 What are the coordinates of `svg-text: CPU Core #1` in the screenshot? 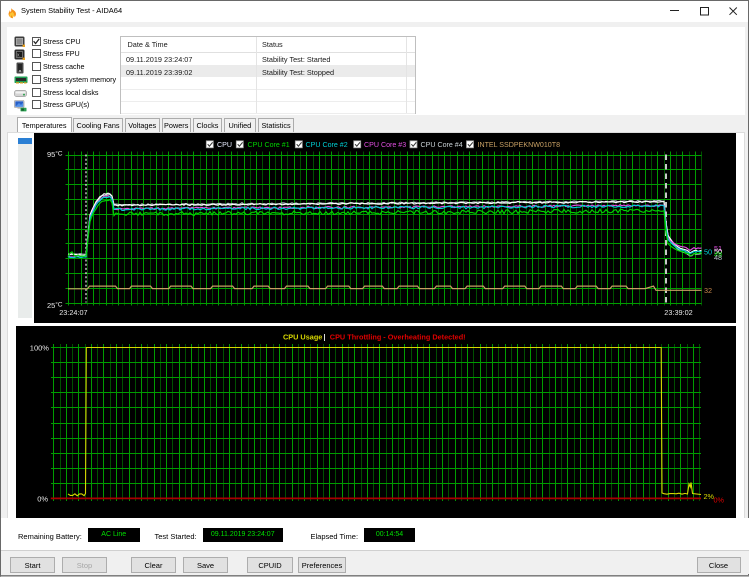 It's located at (268, 145).